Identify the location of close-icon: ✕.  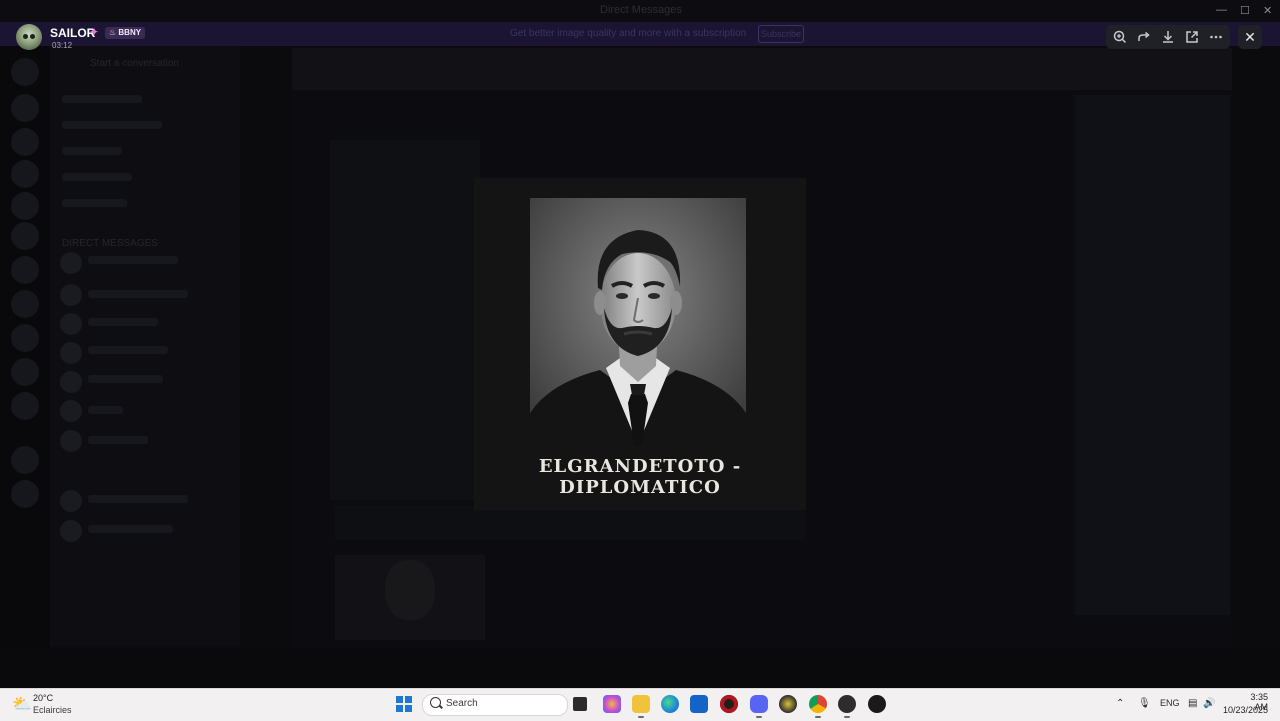
(1250, 37).